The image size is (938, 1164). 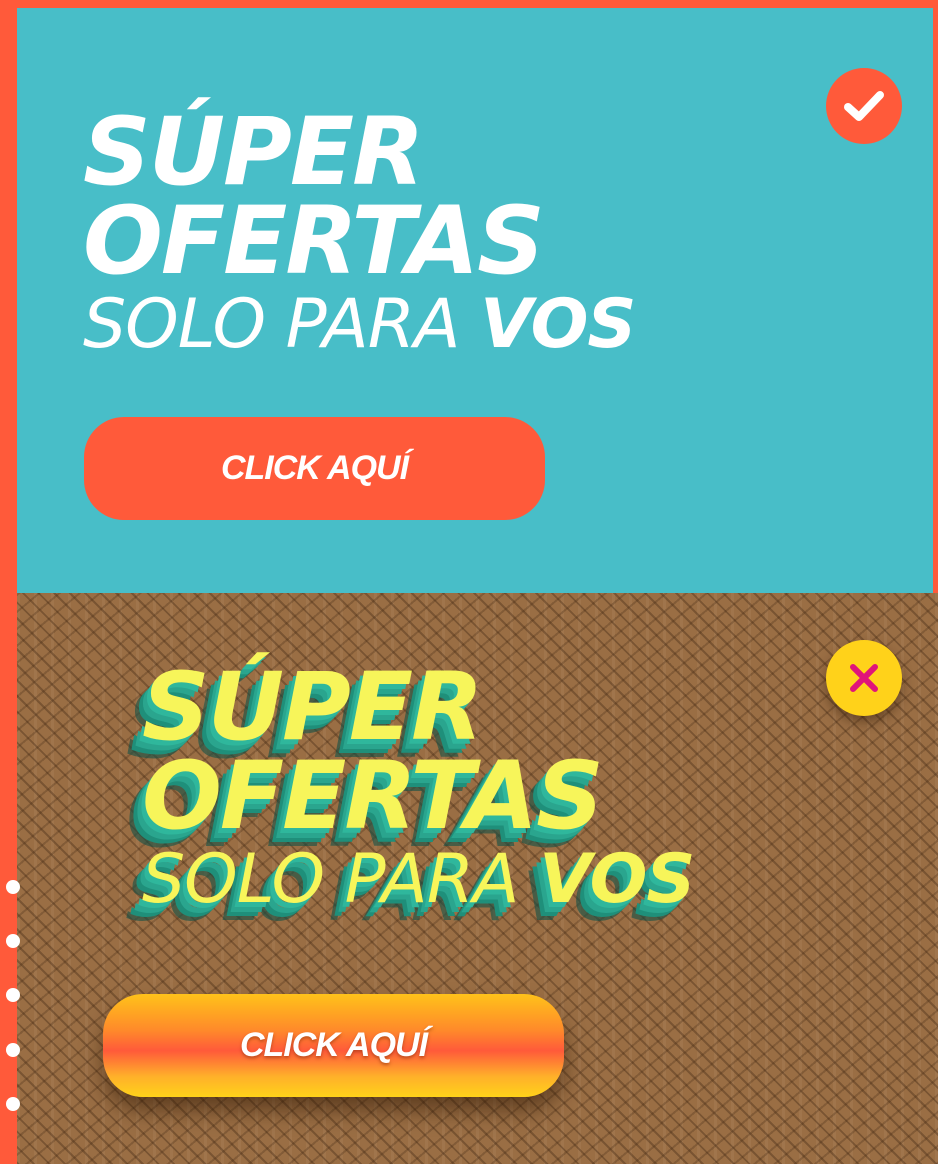 I want to click on good-headline-line3: SOLO PARA VOS, so click(x=359, y=324).